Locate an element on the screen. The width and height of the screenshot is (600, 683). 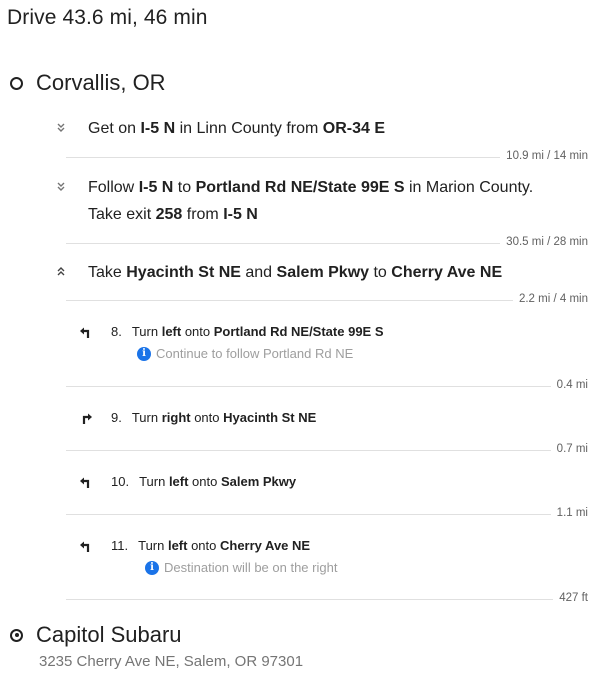
destination-circle-icon is located at coordinates (16, 635).